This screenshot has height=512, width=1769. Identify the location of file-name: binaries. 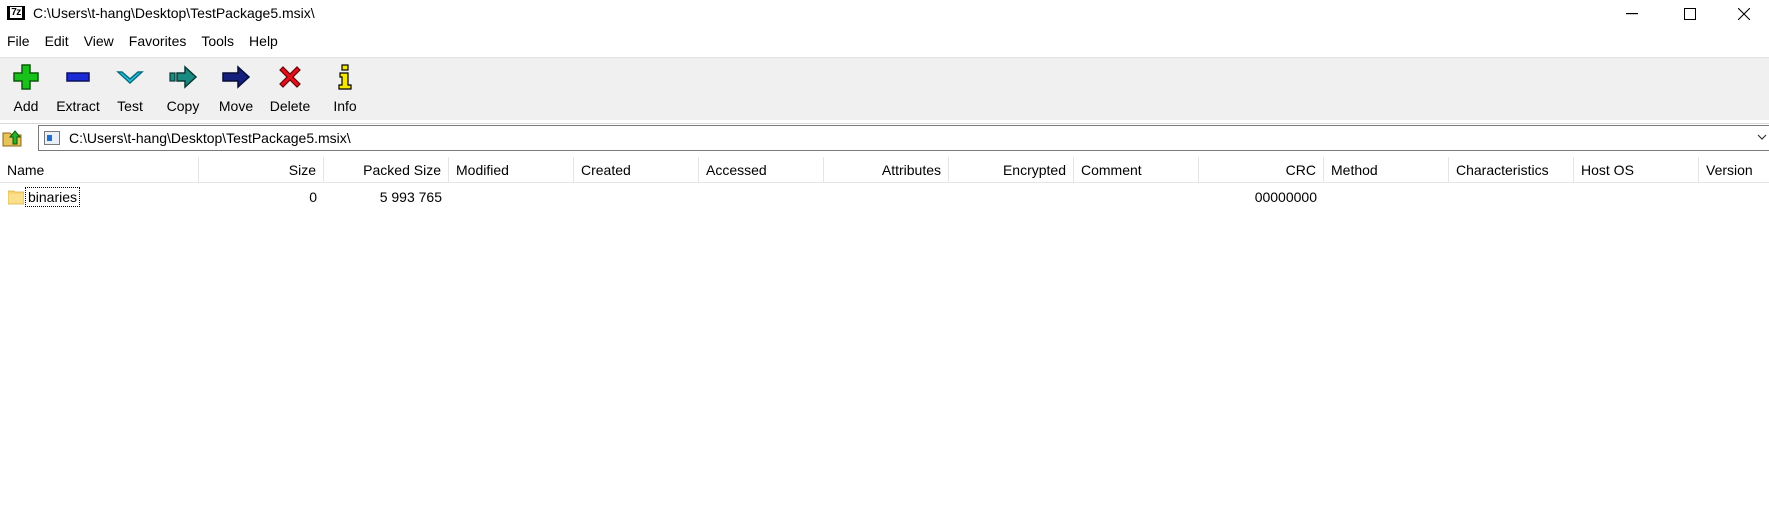
(53, 197).